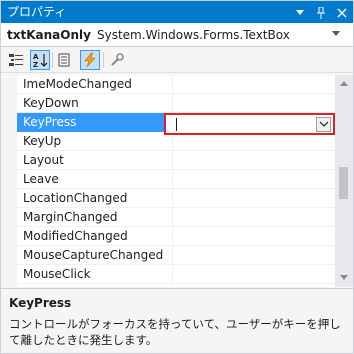 Image resolution: width=354 pixels, height=354 pixels. Describe the element at coordinates (177, 60) in the screenshot. I see `properties-toolbar: A Z` at that location.